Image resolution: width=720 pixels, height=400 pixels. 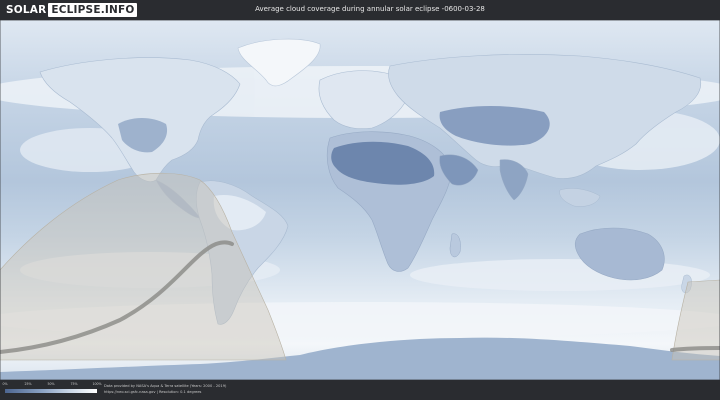 I want to click on legend-tick: 25%, so click(x=28, y=384).